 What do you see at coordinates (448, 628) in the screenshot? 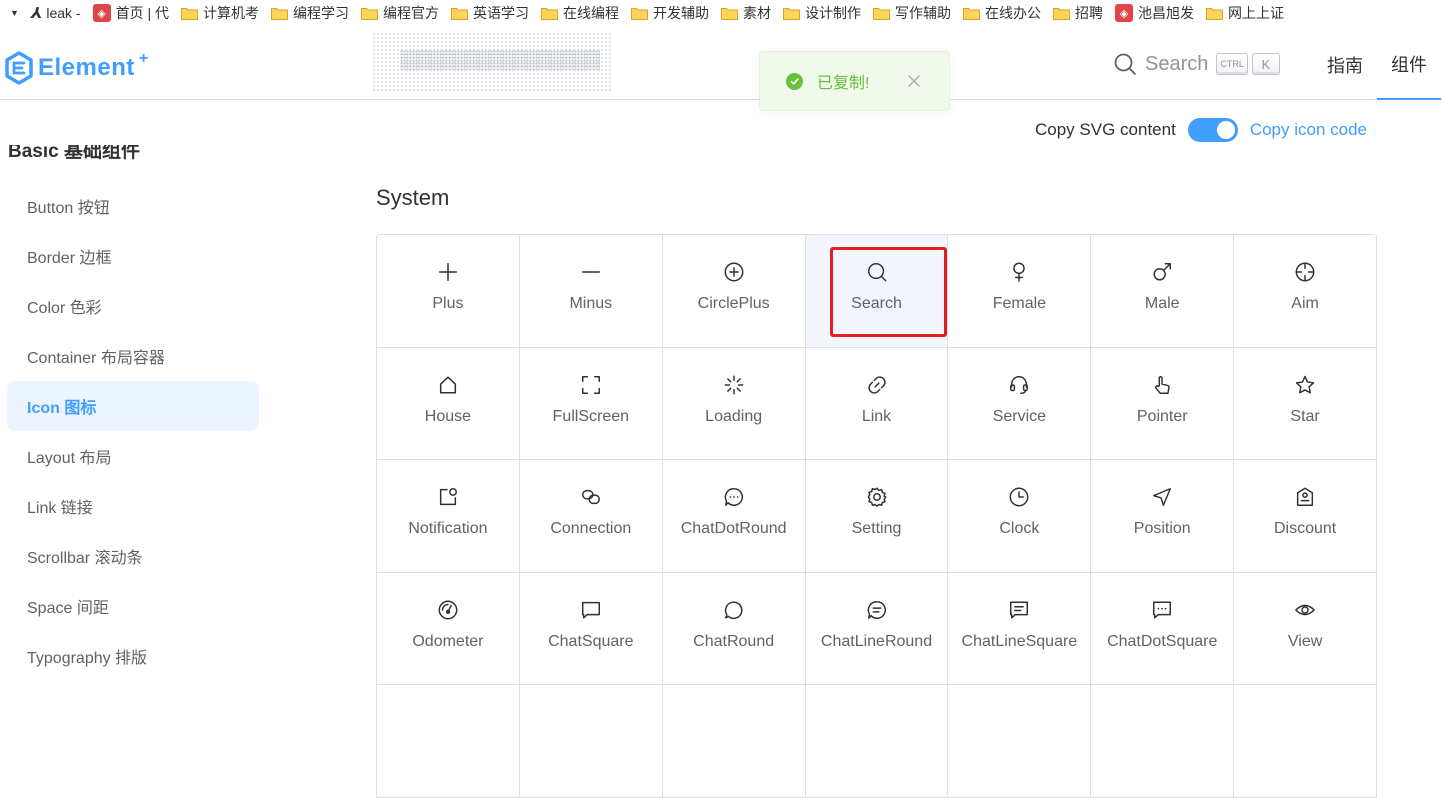
I see `icon-cell: Odometer` at bounding box center [448, 628].